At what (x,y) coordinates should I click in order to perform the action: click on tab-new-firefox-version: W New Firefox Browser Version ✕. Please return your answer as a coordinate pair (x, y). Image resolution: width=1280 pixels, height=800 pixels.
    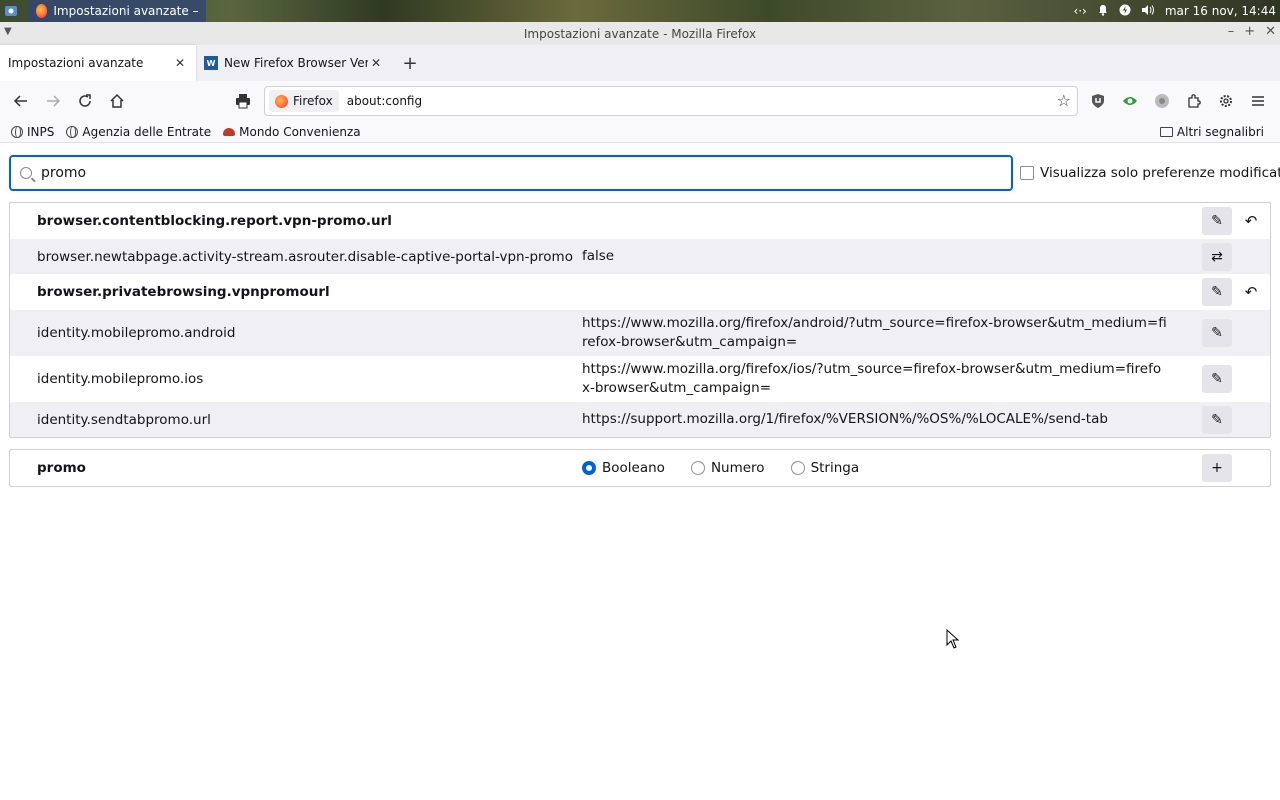
    Looking at the image, I should click on (294, 63).